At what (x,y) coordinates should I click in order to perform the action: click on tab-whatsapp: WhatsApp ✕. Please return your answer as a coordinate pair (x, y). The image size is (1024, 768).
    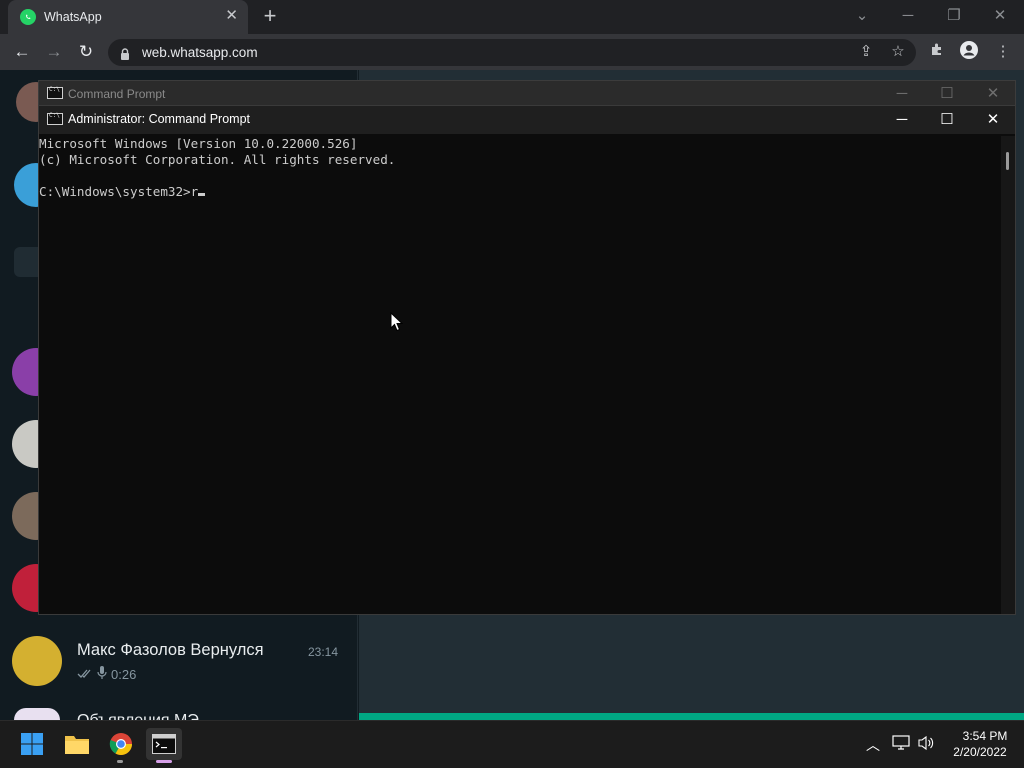
    Looking at the image, I should click on (128, 17).